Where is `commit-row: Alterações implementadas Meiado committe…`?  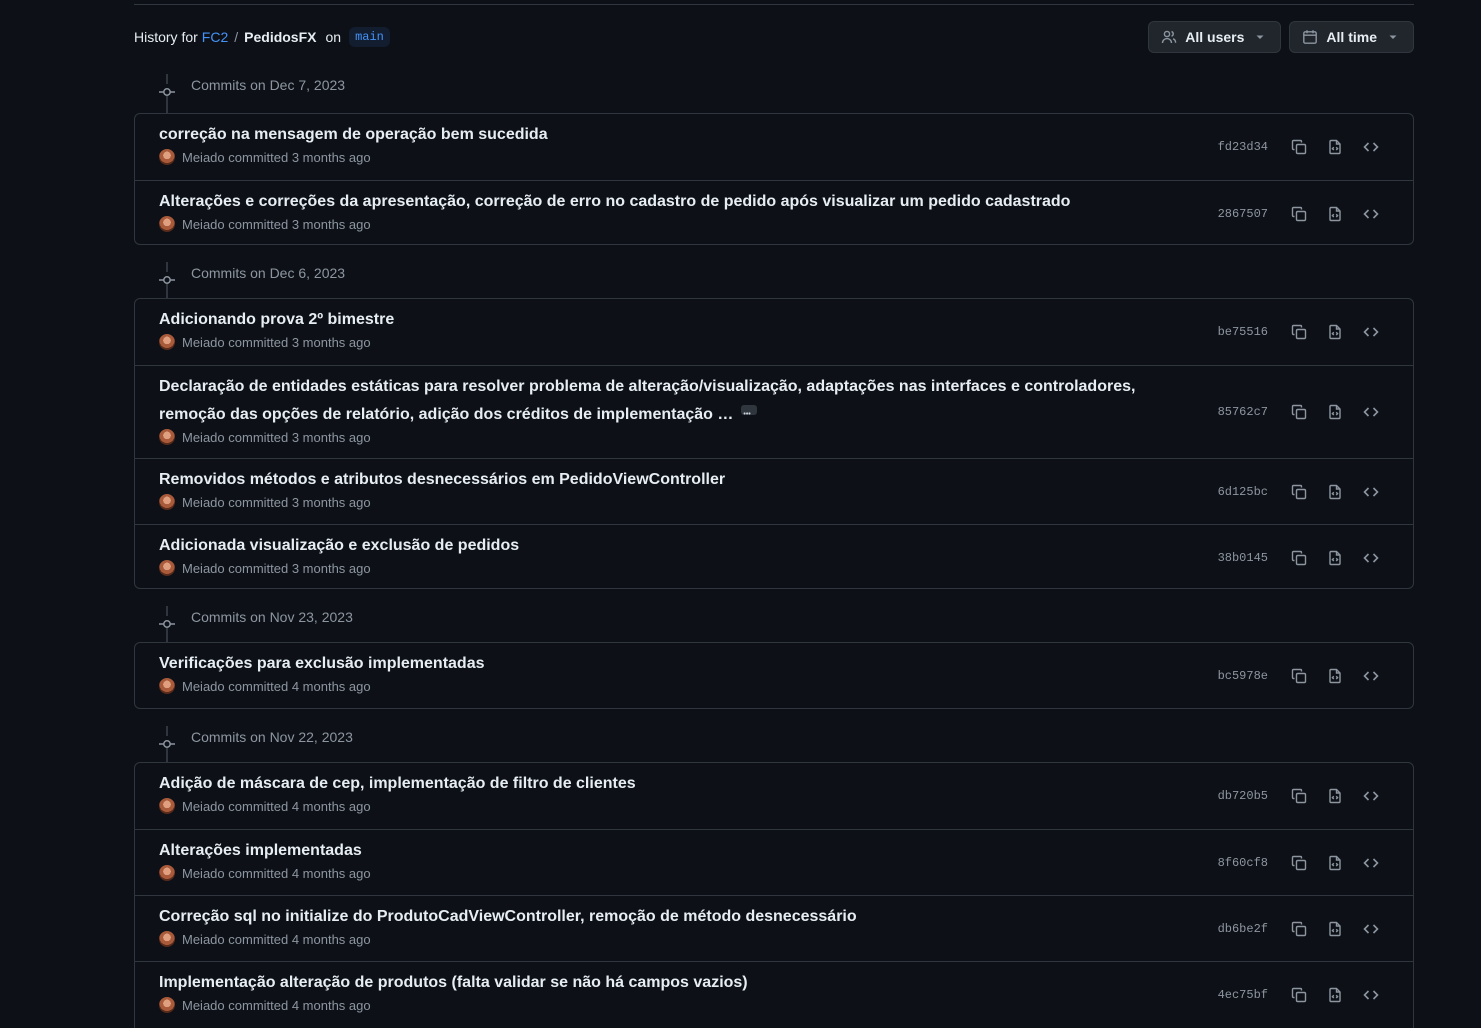 commit-row: Alterações implementadas Meiado committe… is located at coordinates (774, 862).